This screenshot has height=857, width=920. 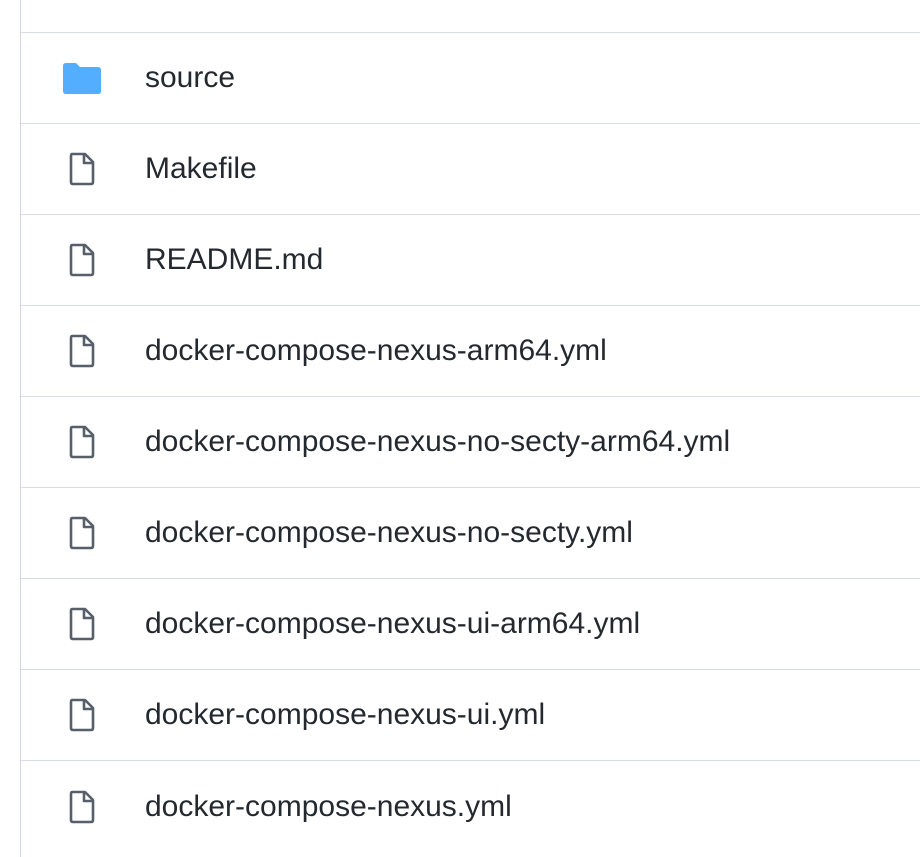 I want to click on file-row-compose-no-secty: docker-compose-nexus-no-secty.yml, so click(x=470, y=533).